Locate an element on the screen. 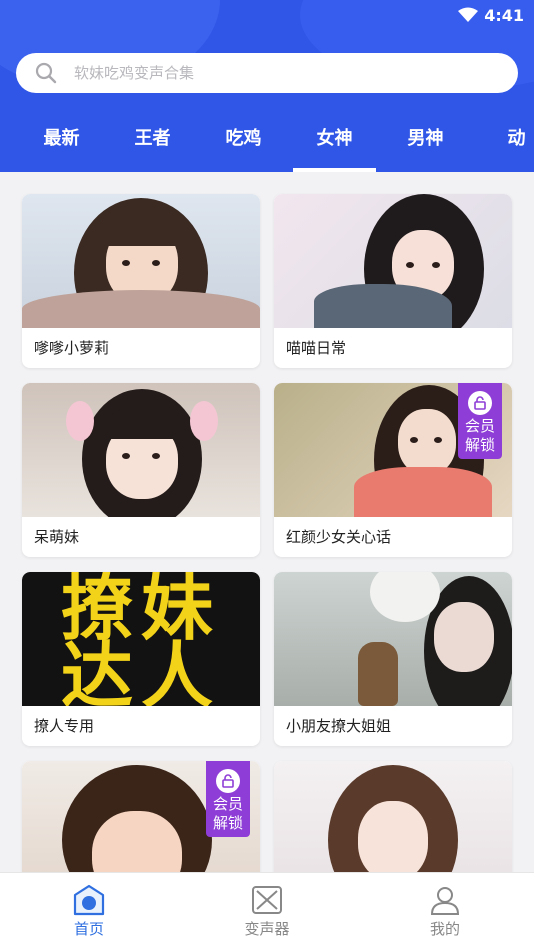 This screenshot has height=949, width=534. image-text-line: 撩妹 is located at coordinates (140, 611).